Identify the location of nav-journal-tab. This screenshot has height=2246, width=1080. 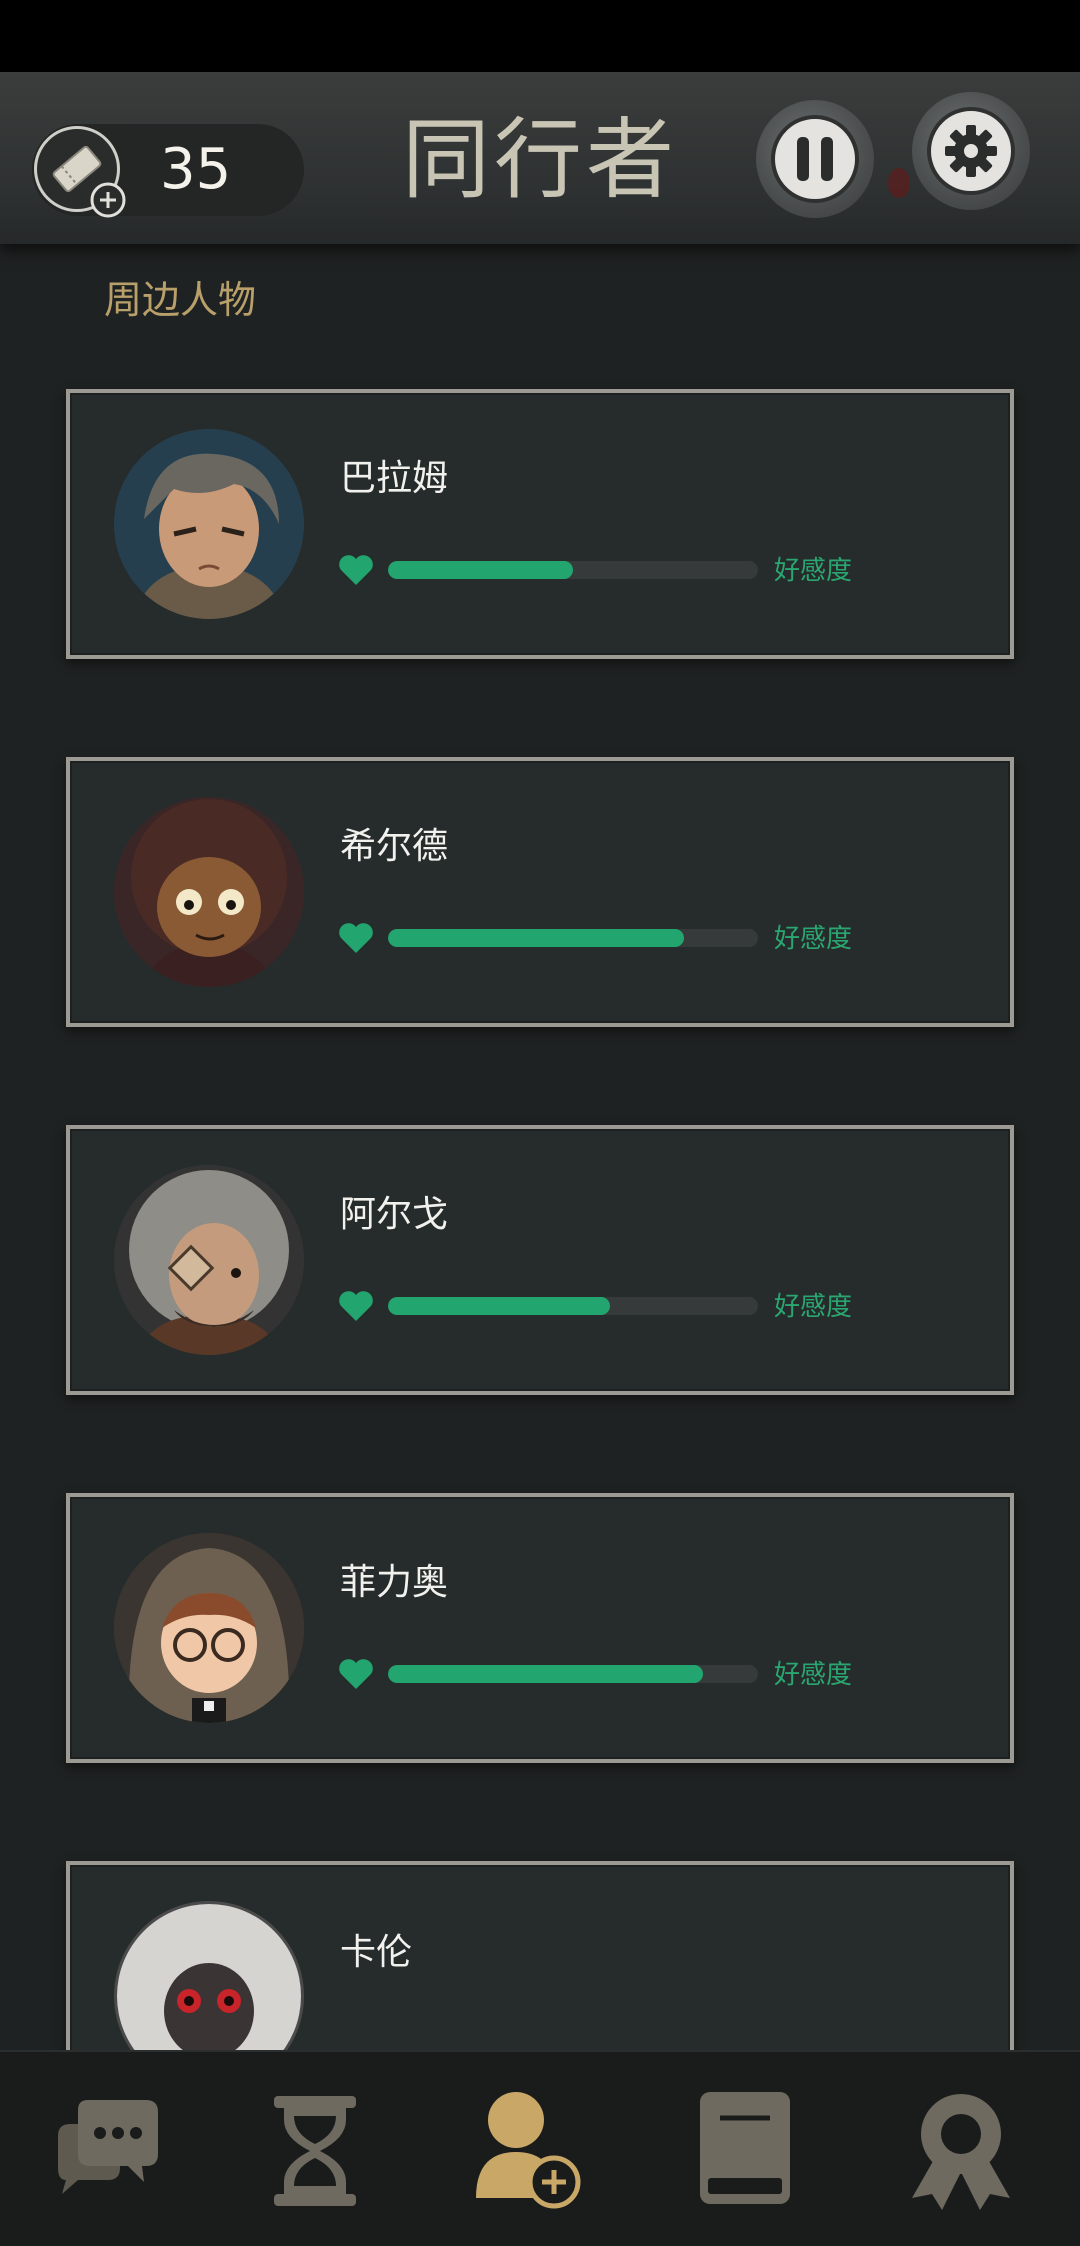
(743, 2151).